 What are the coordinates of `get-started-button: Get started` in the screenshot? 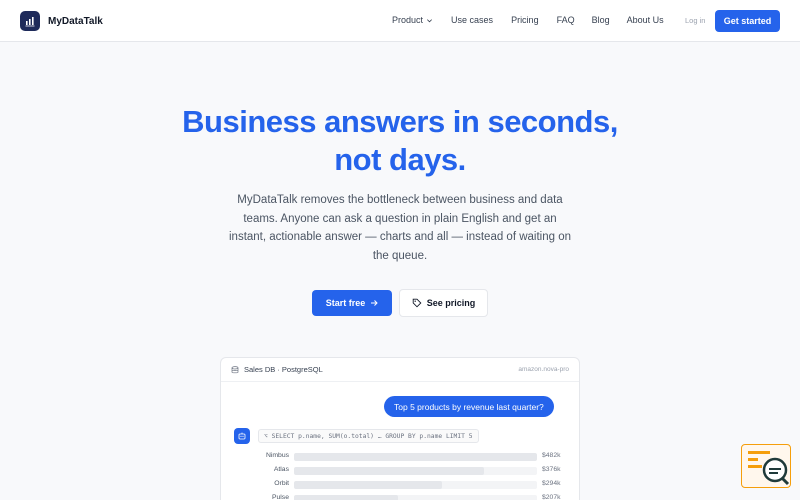 It's located at (747, 21).